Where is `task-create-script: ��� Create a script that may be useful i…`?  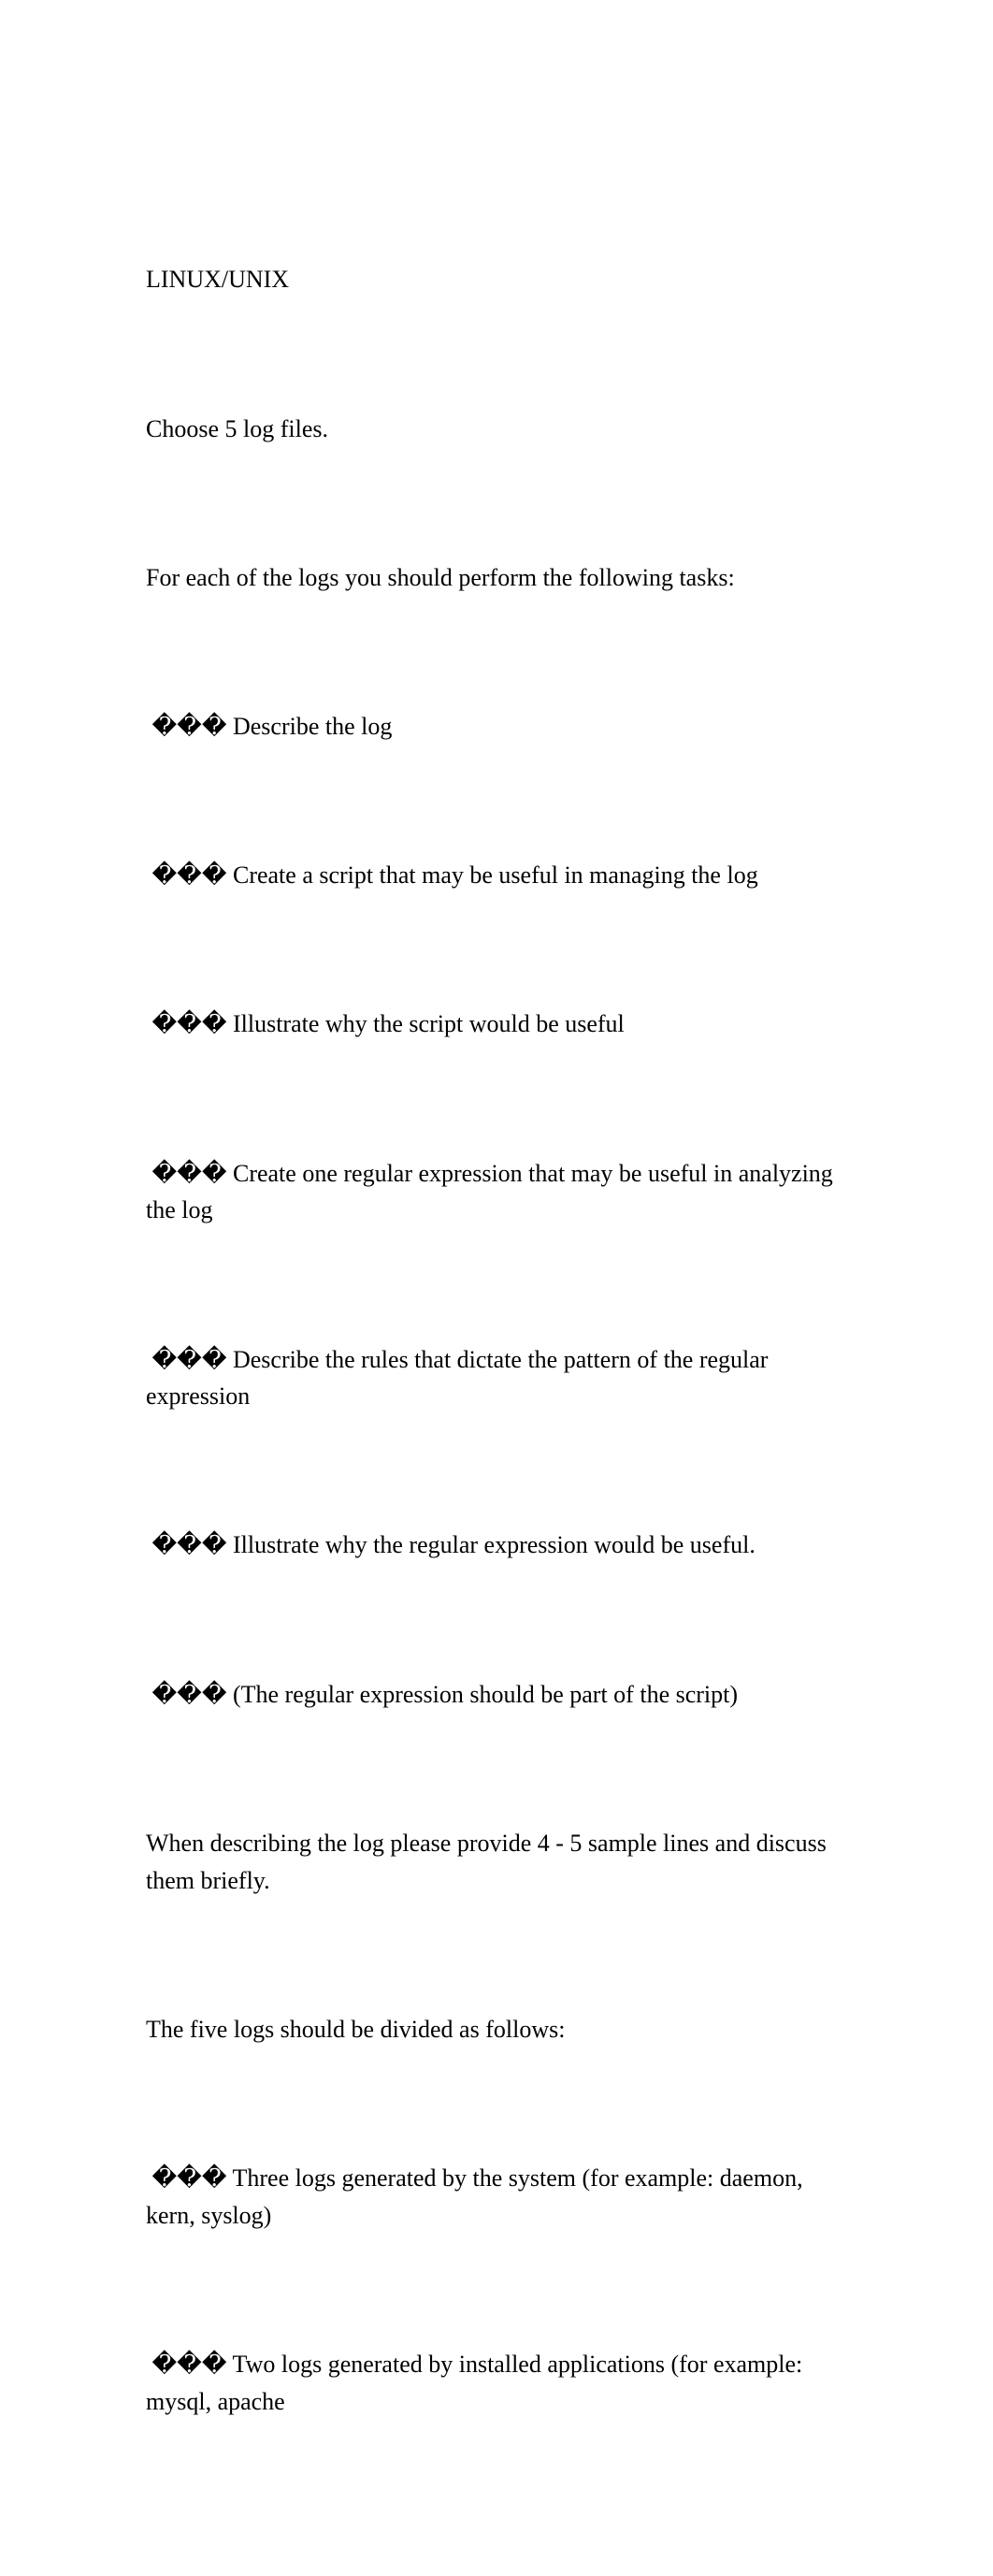 task-create-script: ��� Create a script that may be useful i… is located at coordinates (452, 875).